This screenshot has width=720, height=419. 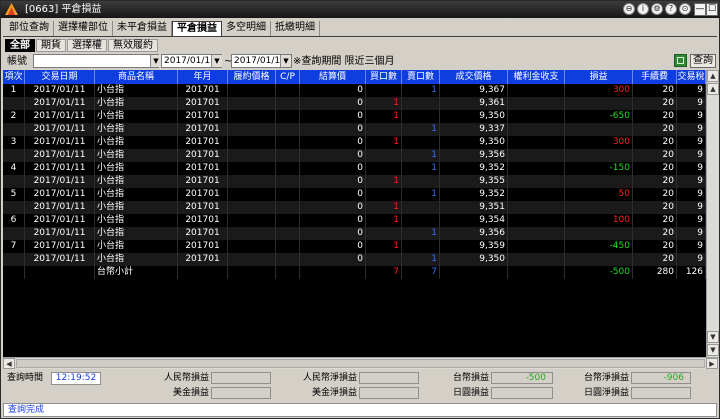 I want to click on jpy-pnl-label: 日圓損益, so click(x=470, y=393).